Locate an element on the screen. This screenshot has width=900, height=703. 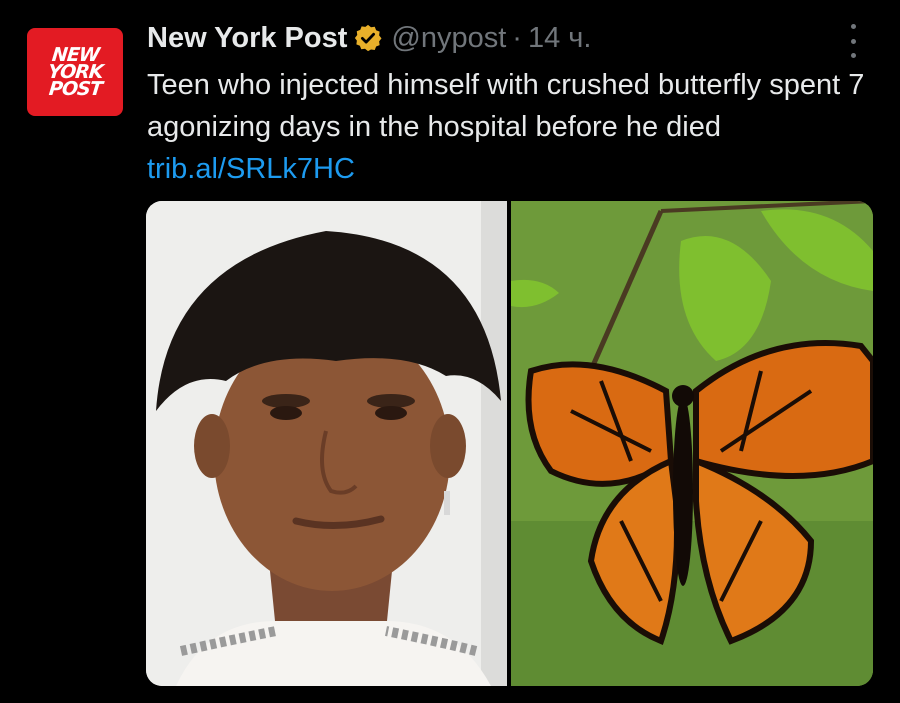
author-handle: @nypost is located at coordinates (448, 38).